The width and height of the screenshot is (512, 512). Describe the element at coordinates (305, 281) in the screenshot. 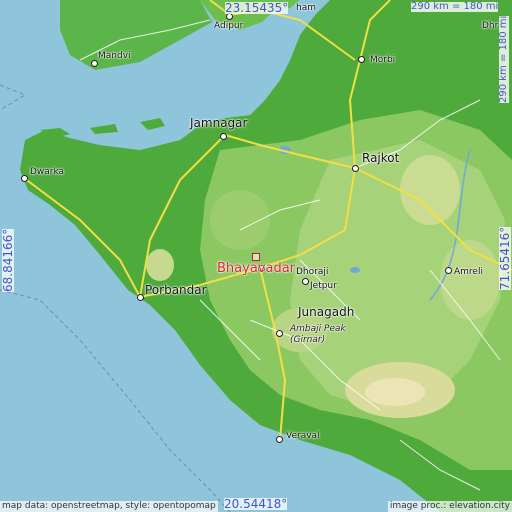

I see `jetpur-dot` at that location.